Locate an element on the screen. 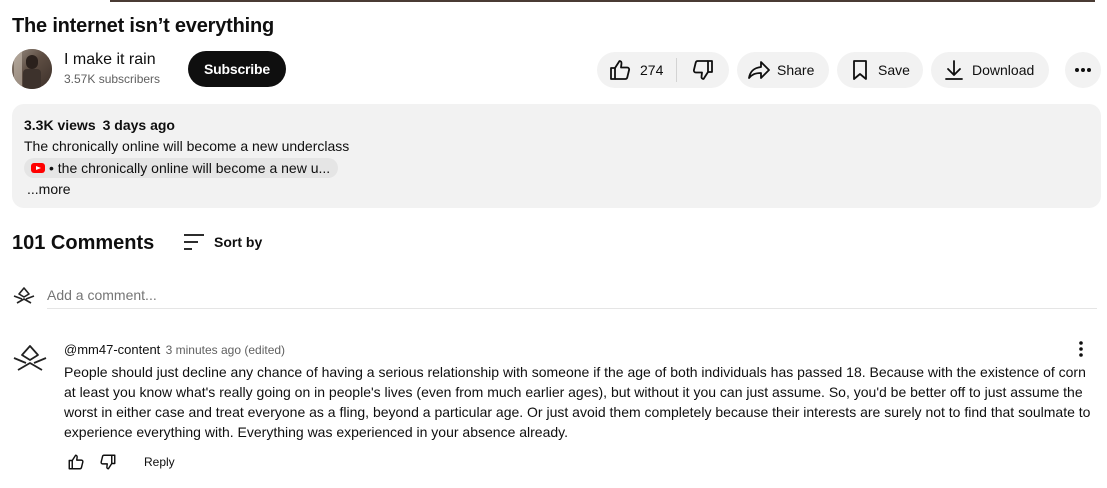 The image size is (1107, 488). comment-author-avatar is located at coordinates (30, 359).